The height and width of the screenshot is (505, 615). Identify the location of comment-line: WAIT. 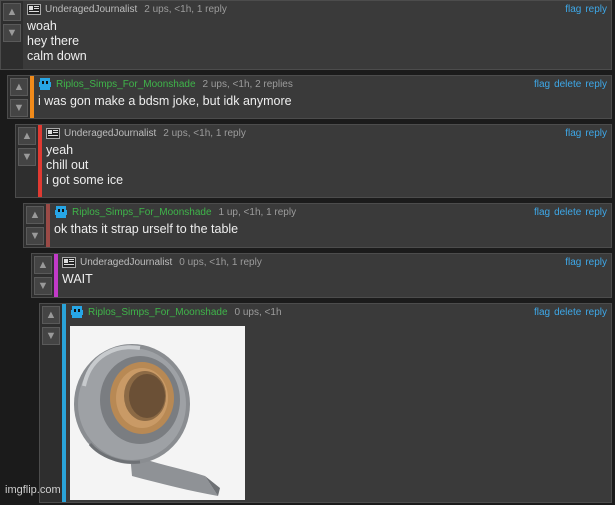
(77, 279).